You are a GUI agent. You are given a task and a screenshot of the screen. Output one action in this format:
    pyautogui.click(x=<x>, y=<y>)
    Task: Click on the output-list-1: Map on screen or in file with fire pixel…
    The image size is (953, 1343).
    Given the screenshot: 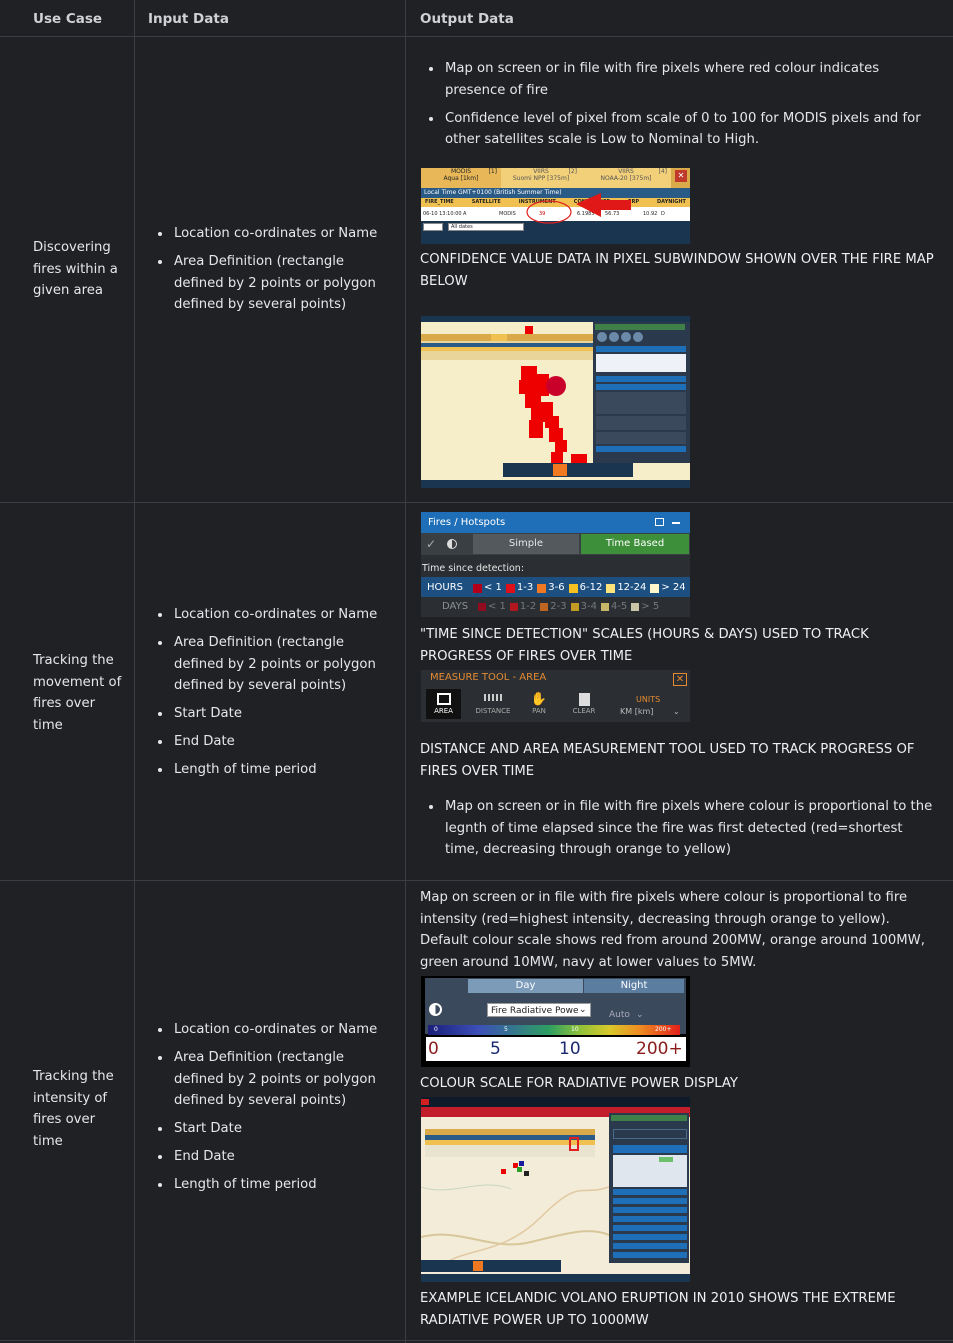 What is the action you would take?
    pyautogui.click(x=682, y=107)
    